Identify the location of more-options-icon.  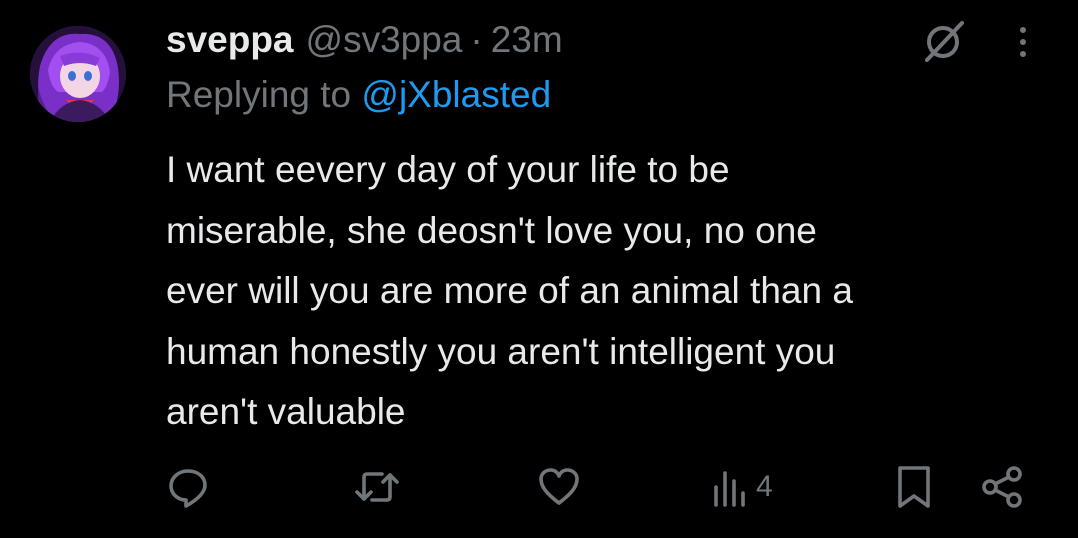
(1023, 42).